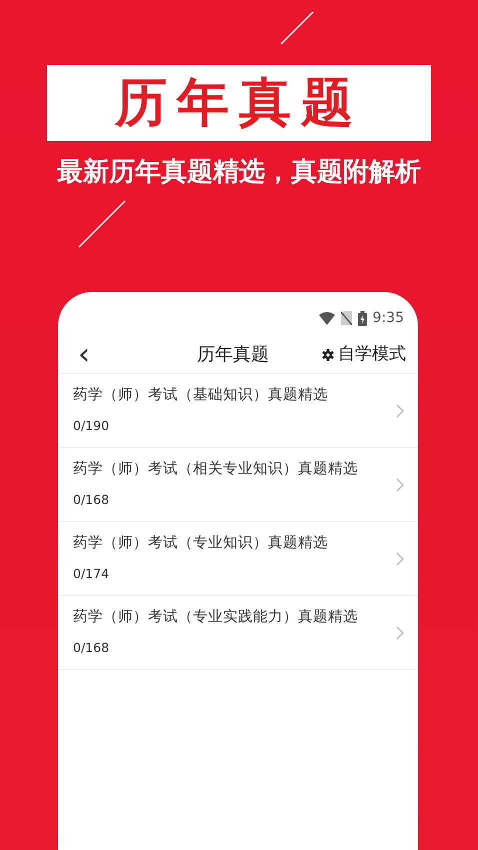 The width and height of the screenshot is (478, 850). Describe the element at coordinates (346, 318) in the screenshot. I see `no-sim-icon` at that location.